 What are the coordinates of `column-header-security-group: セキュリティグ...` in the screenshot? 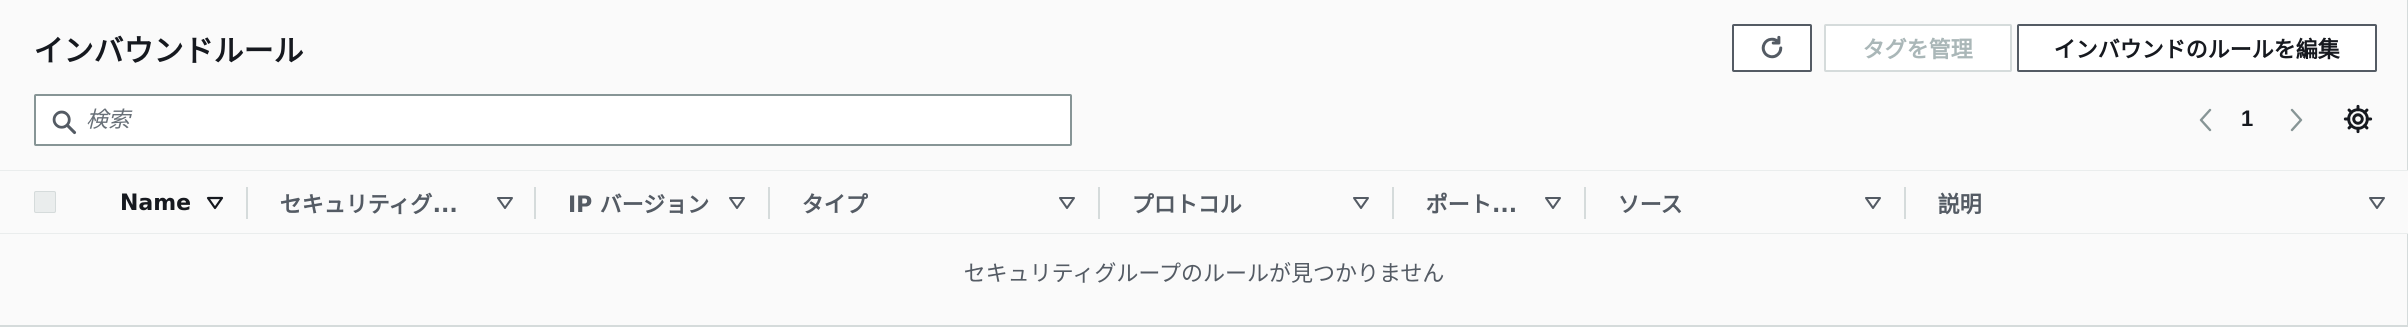 It's located at (369, 203).